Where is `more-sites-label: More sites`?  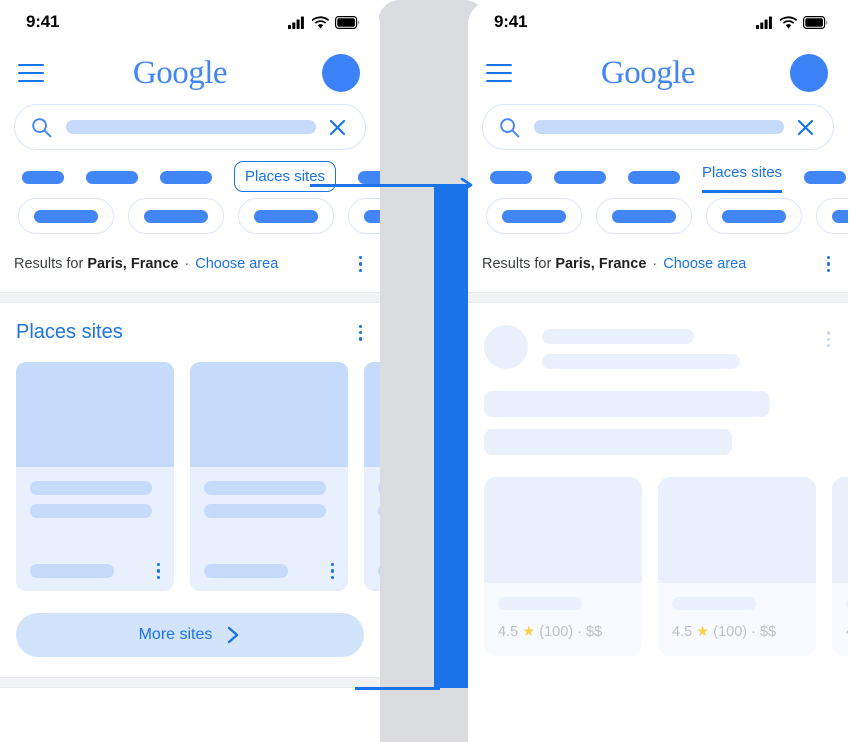
more-sites-label: More sites is located at coordinates (175, 635).